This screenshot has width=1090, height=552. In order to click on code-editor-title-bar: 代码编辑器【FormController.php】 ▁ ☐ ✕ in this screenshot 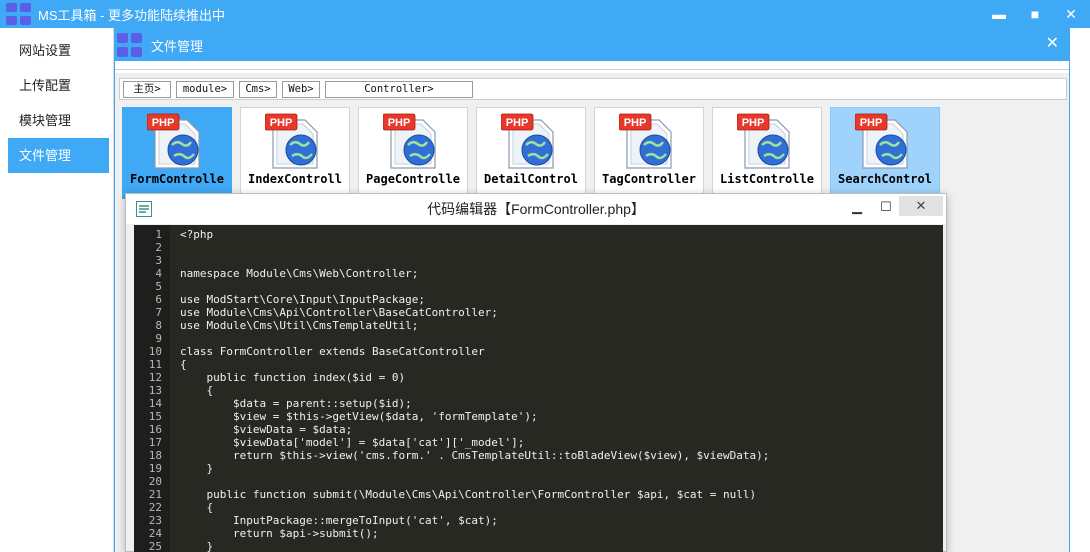, I will do `click(536, 209)`.